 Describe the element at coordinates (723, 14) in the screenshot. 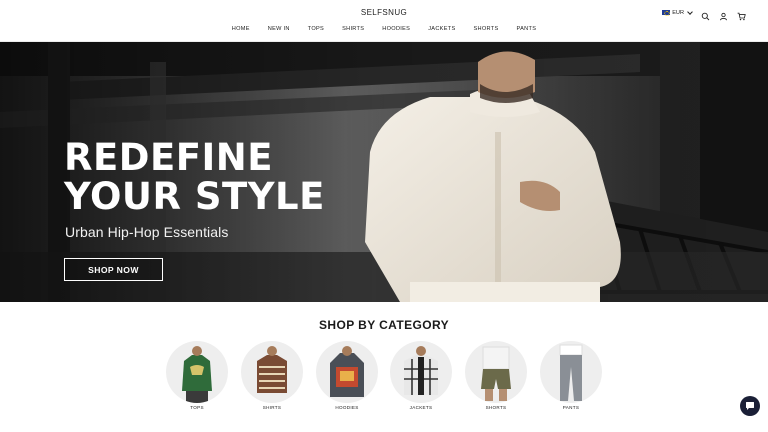

I see `account-icon` at that location.